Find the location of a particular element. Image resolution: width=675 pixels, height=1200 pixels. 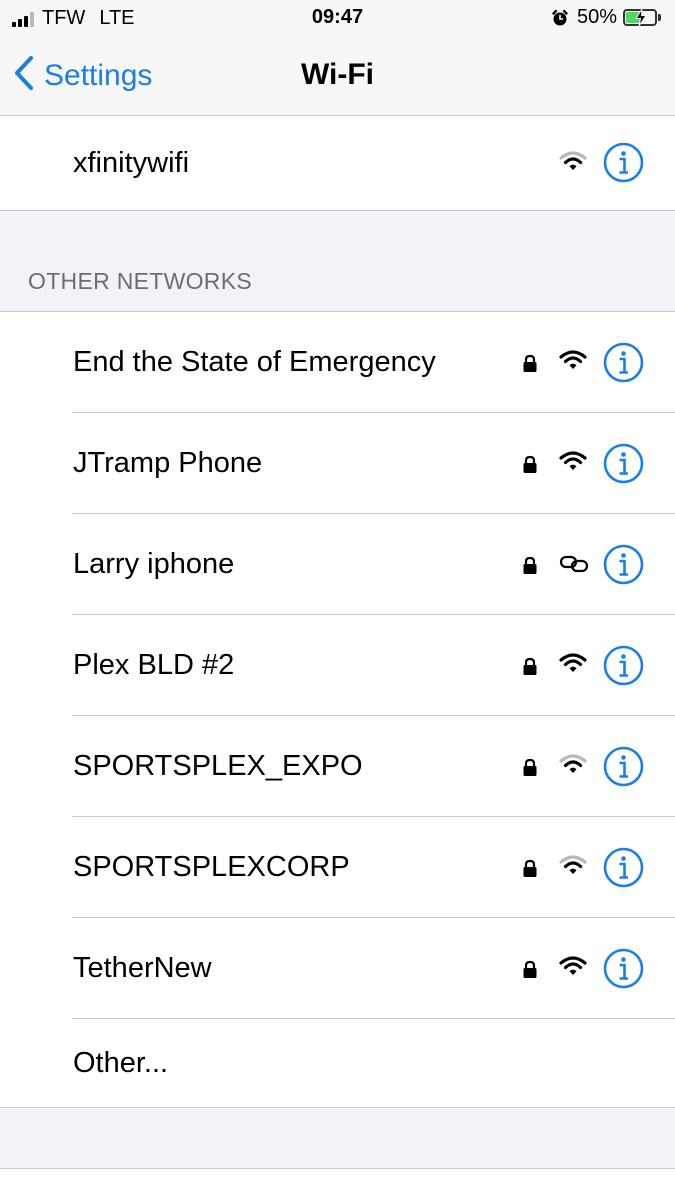

network-name: JTramp Phone is located at coordinates (168, 463).